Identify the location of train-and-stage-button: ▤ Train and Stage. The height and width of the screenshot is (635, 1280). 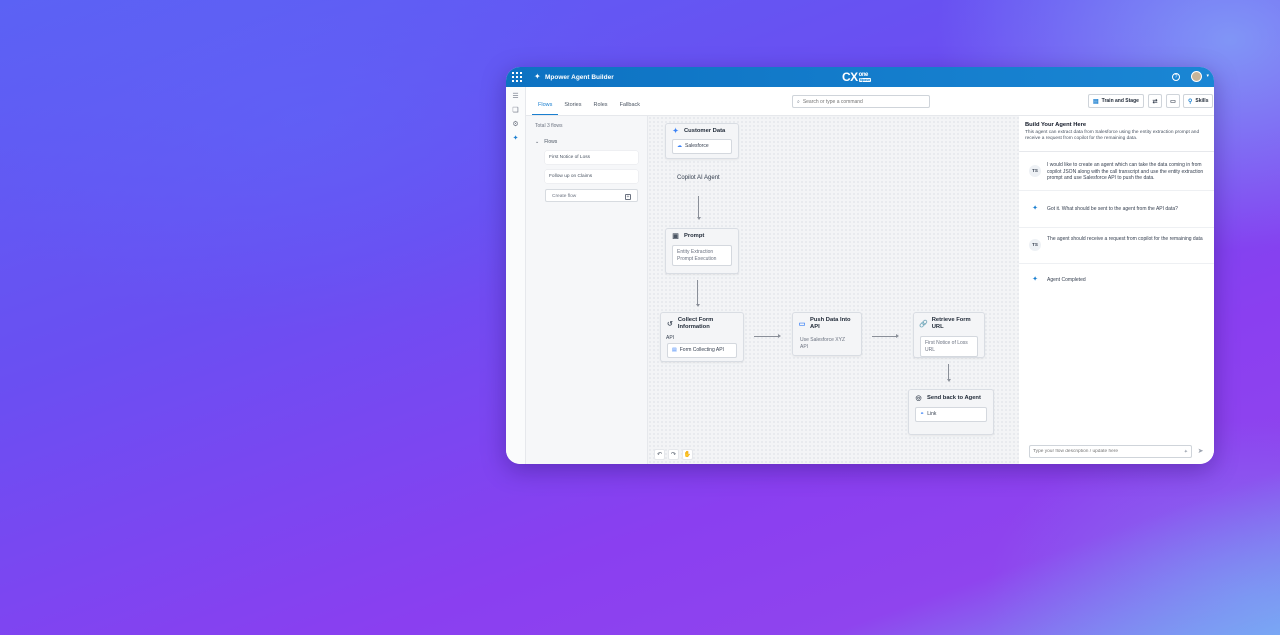
(1116, 101).